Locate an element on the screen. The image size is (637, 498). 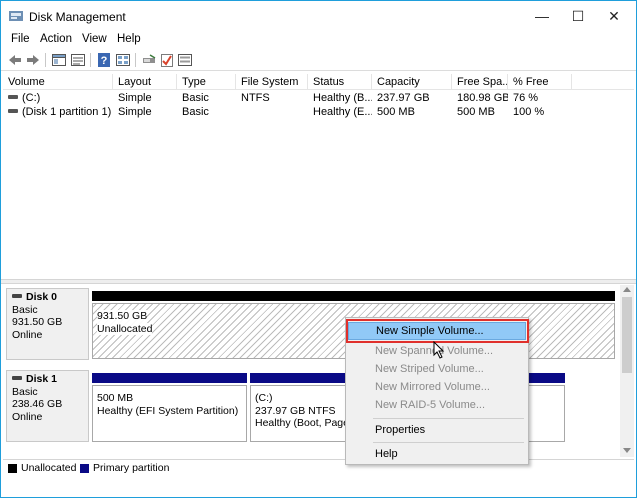
settings-icon is located at coordinates (185, 60).